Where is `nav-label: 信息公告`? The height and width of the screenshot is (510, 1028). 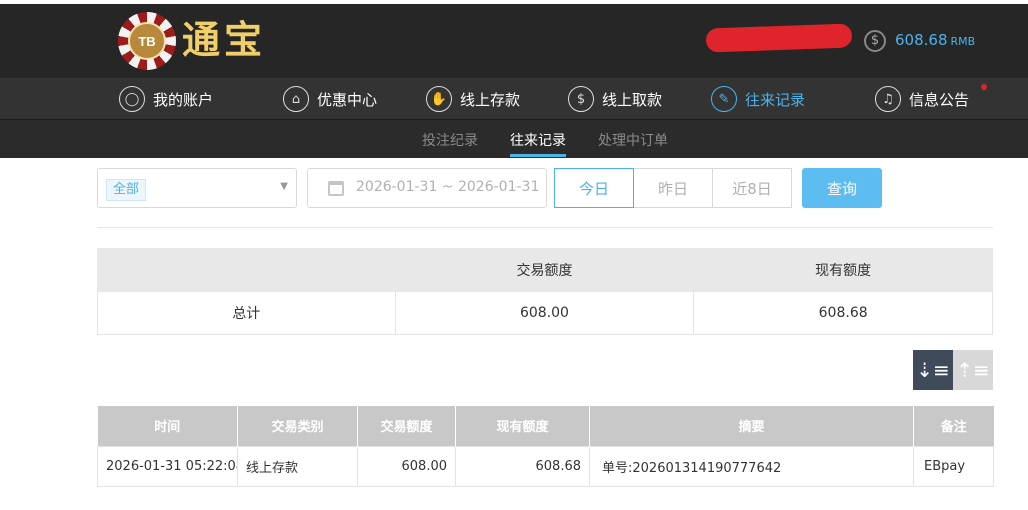 nav-label: 信息公告 is located at coordinates (939, 99).